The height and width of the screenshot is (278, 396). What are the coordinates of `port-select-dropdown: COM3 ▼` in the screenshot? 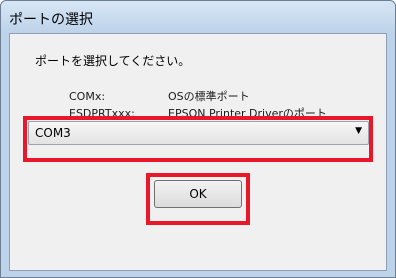 It's located at (198, 133).